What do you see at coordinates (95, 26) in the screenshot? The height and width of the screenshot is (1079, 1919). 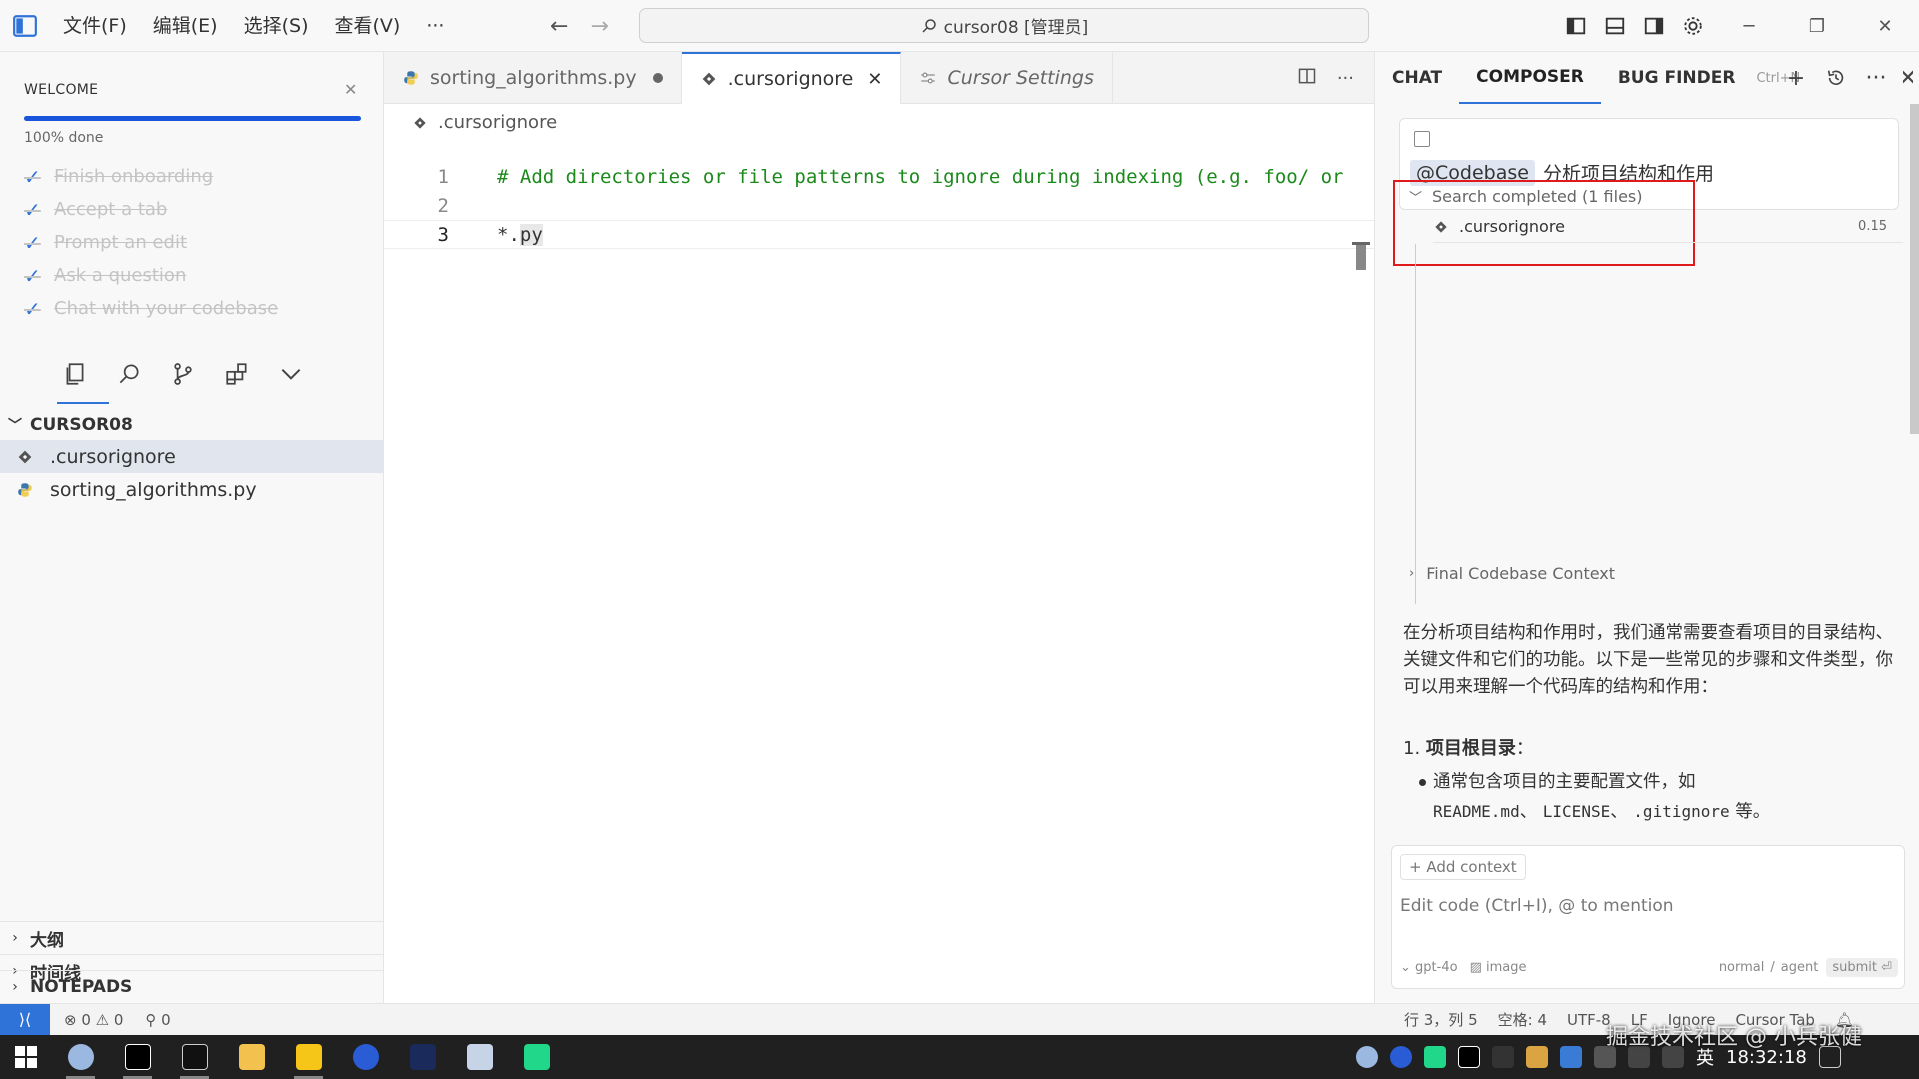 I see `menu-file: 文件(F)` at bounding box center [95, 26].